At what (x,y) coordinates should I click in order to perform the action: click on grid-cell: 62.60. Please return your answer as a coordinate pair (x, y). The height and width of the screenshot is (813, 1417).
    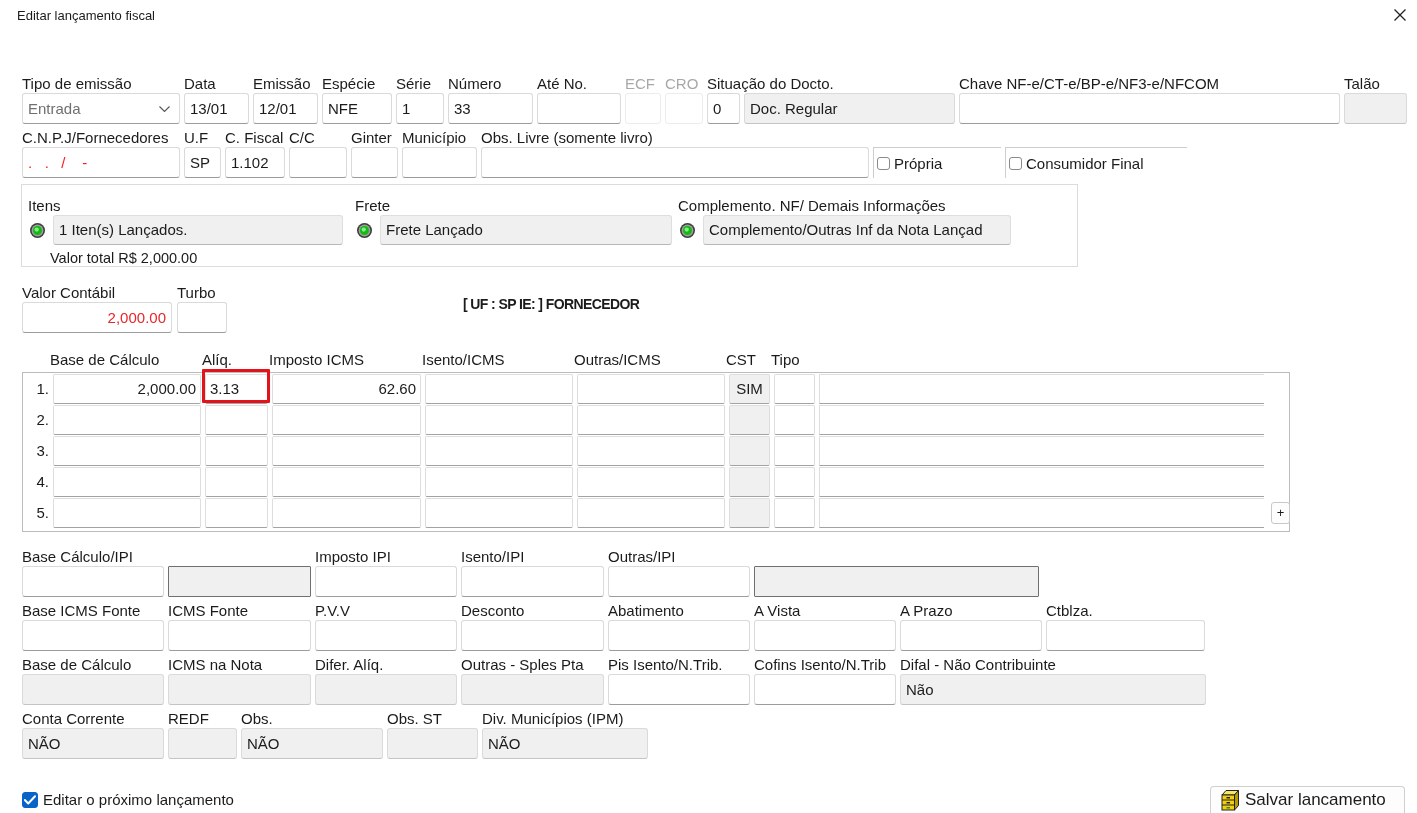
    Looking at the image, I should click on (346, 389).